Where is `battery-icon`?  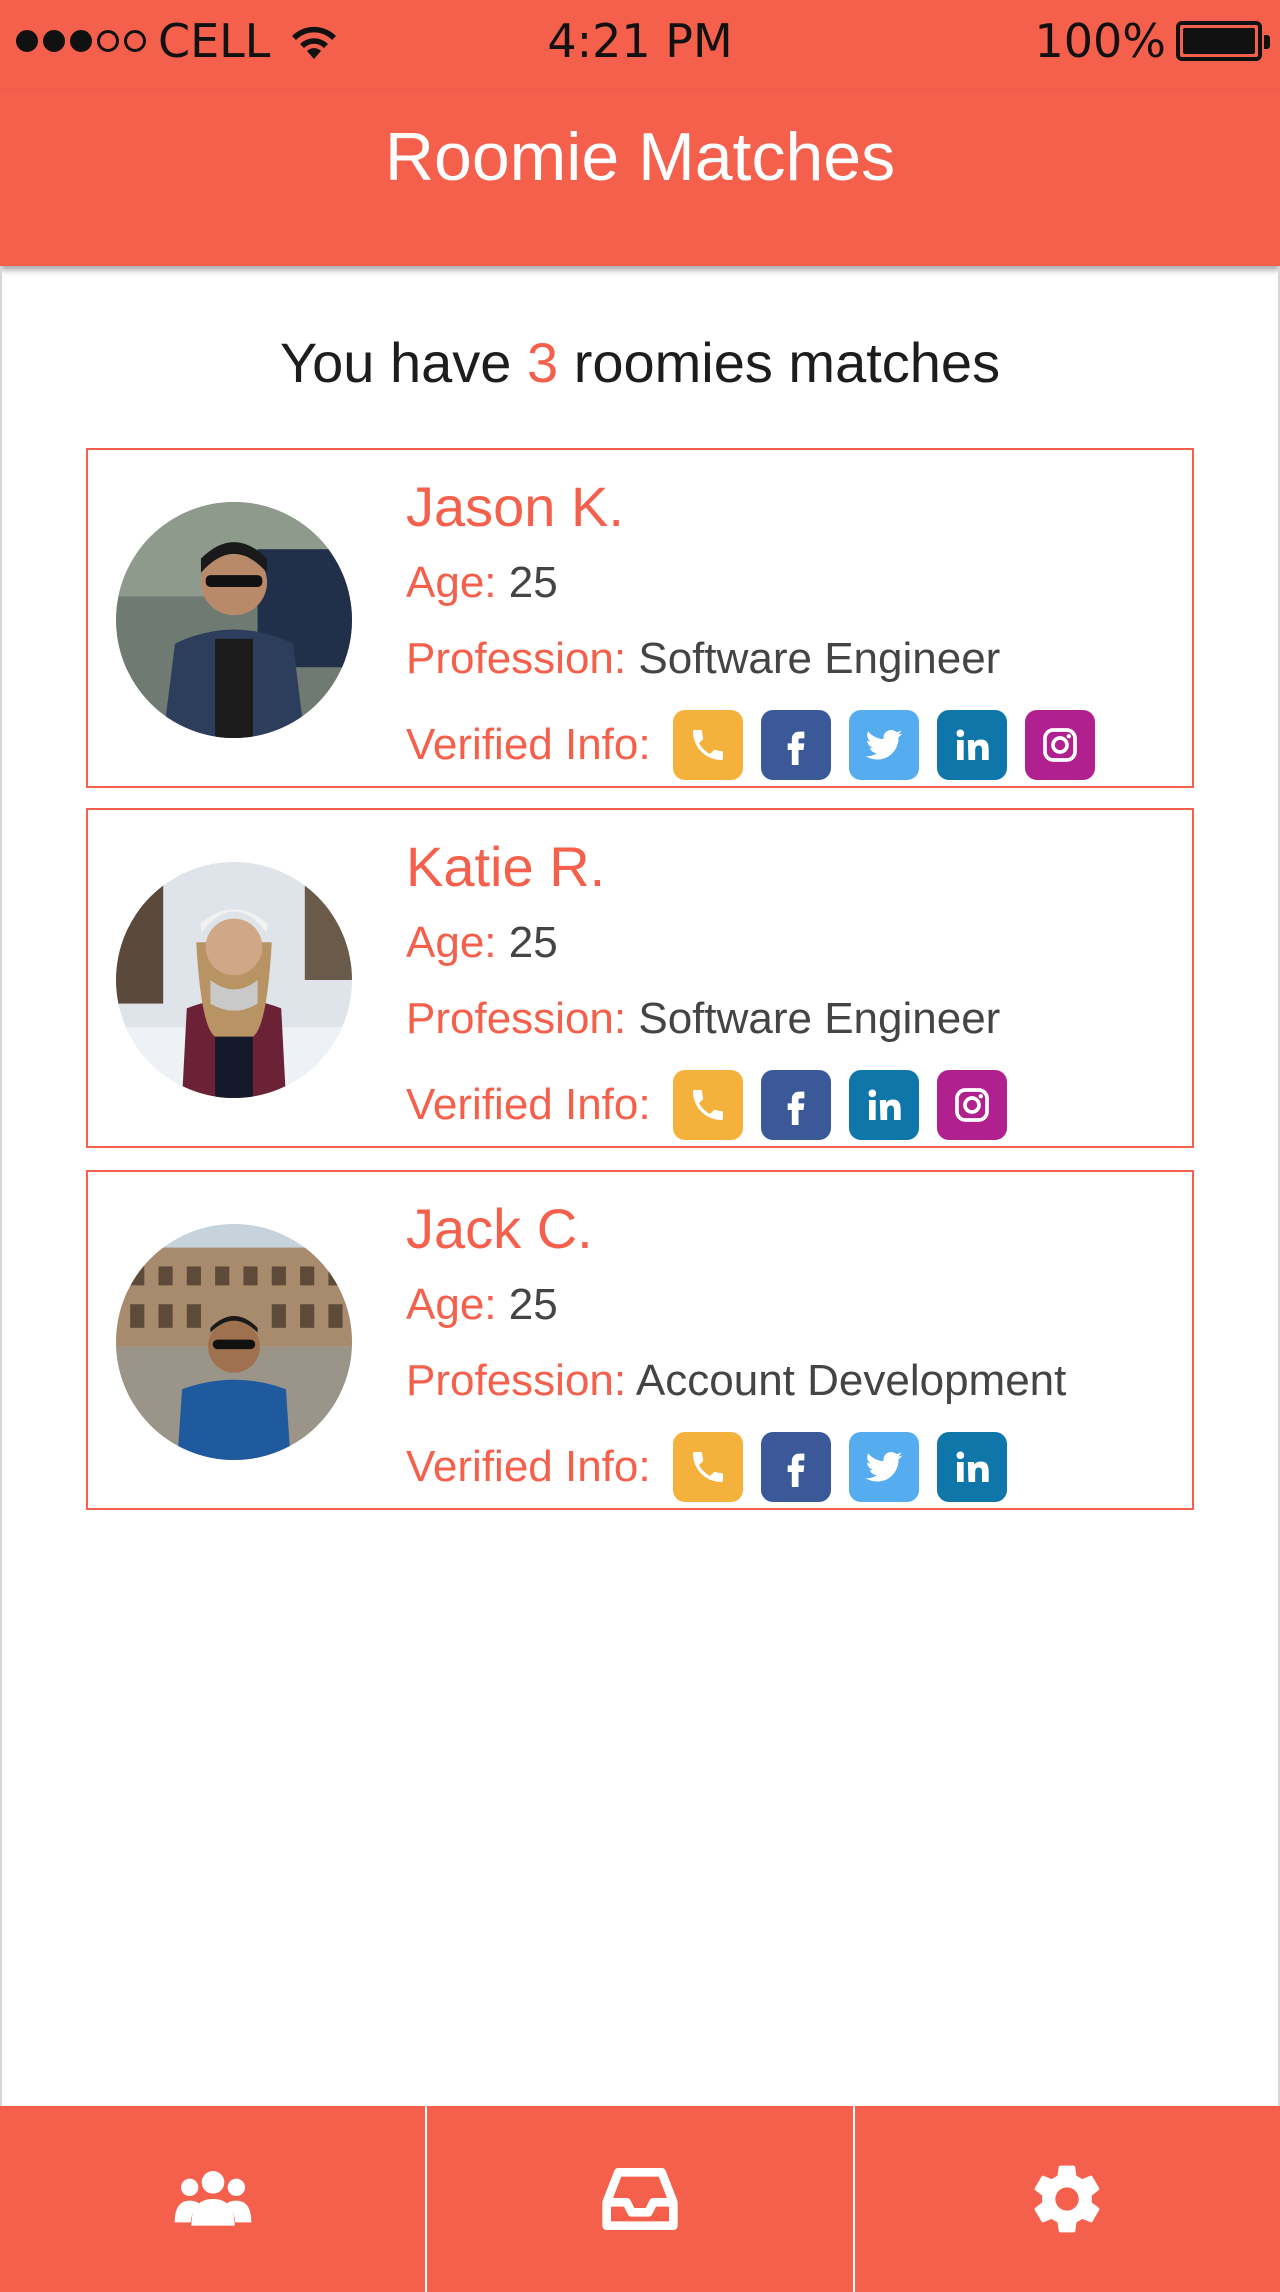
battery-icon is located at coordinates (1223, 41).